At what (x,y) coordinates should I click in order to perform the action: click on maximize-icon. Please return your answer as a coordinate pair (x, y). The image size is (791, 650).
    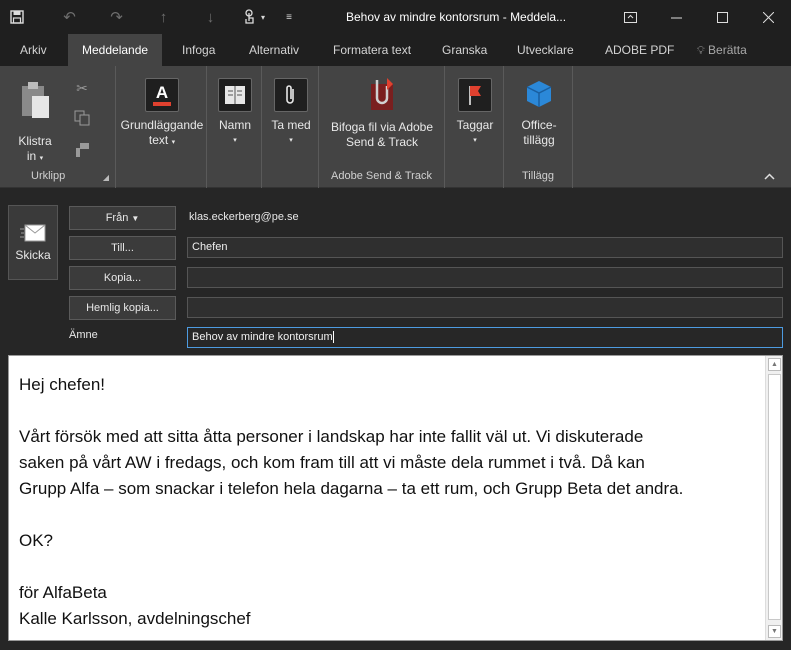
    Looking at the image, I should click on (722, 17).